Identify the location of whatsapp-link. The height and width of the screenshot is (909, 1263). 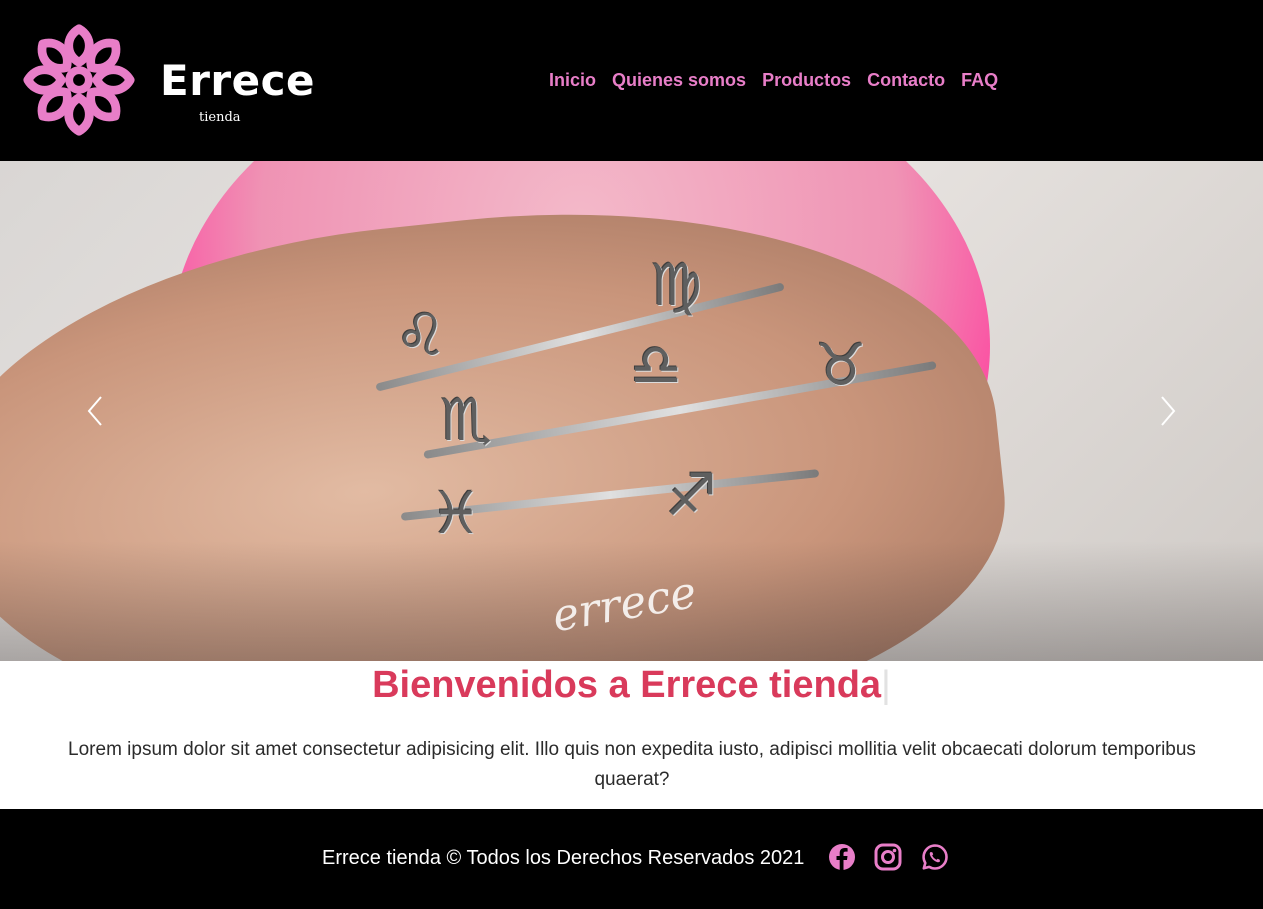
(935, 857).